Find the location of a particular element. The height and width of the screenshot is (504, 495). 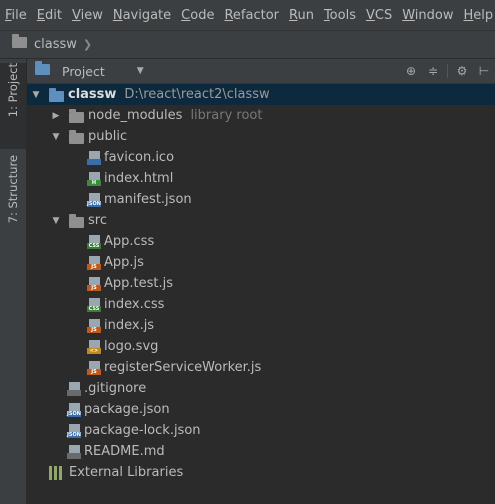

project-view-icon is located at coordinates (43, 70).